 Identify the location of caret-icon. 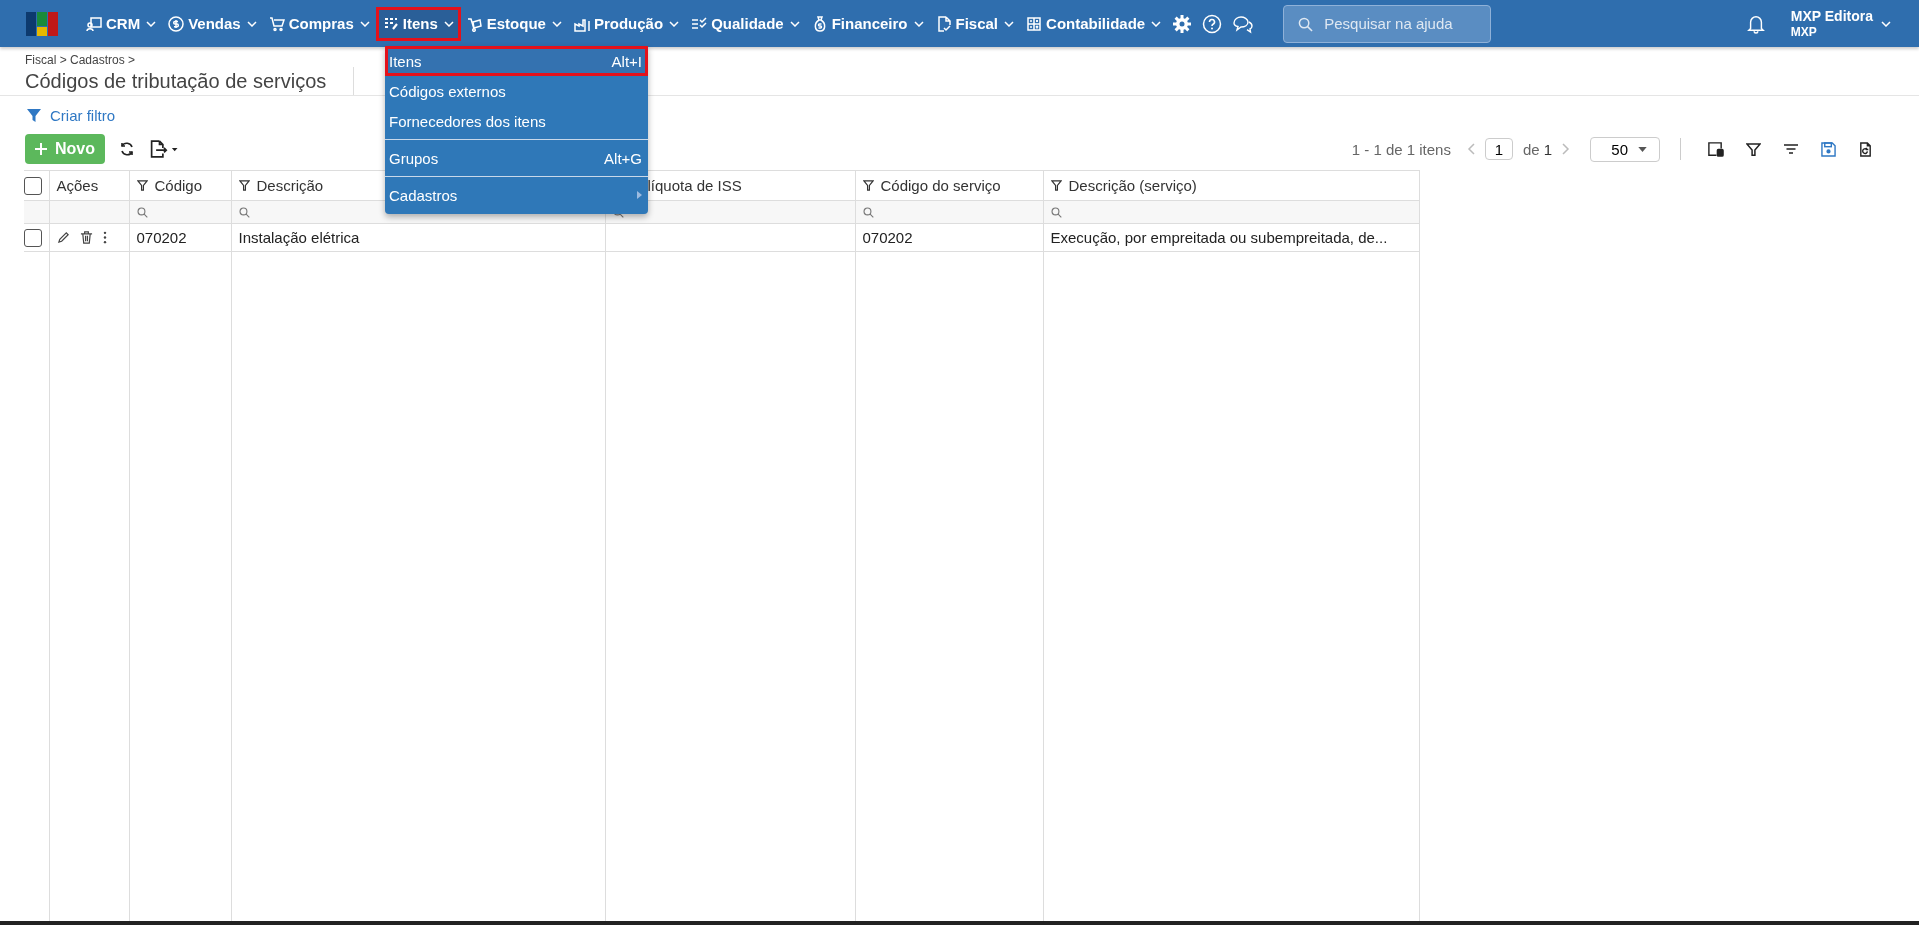
(1642, 149).